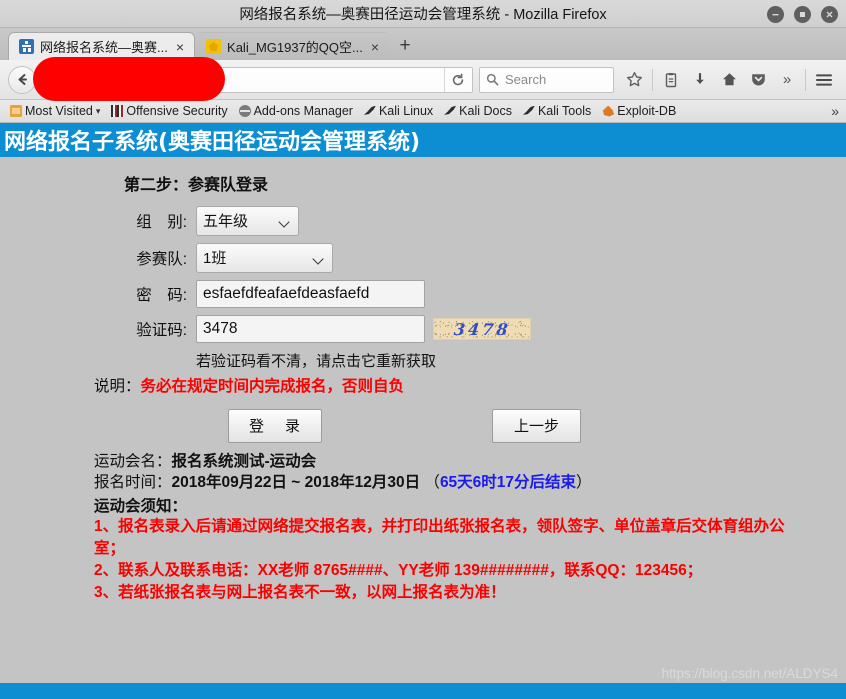 This screenshot has height=699, width=846. I want to click on toolbar-icons: », so click(729, 80).